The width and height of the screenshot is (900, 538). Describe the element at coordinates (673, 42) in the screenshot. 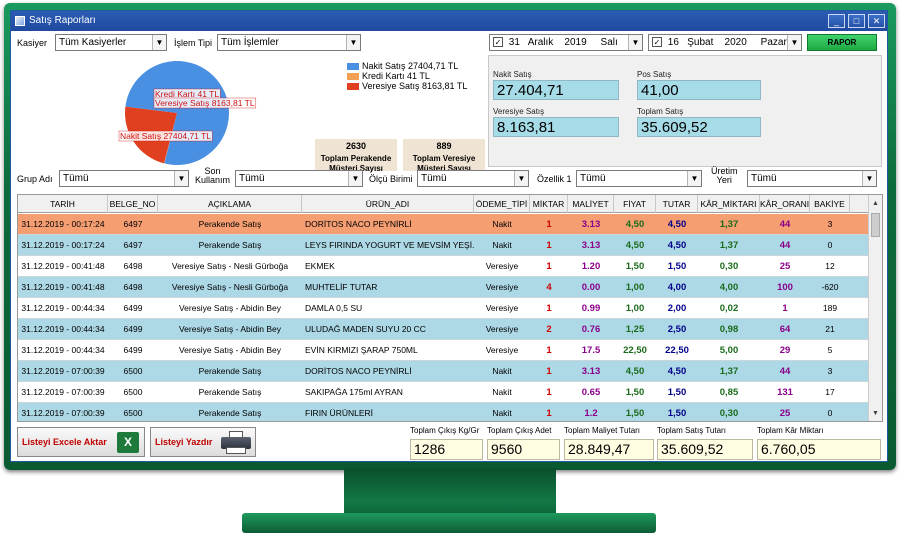

I see `end-date-day: 16` at that location.